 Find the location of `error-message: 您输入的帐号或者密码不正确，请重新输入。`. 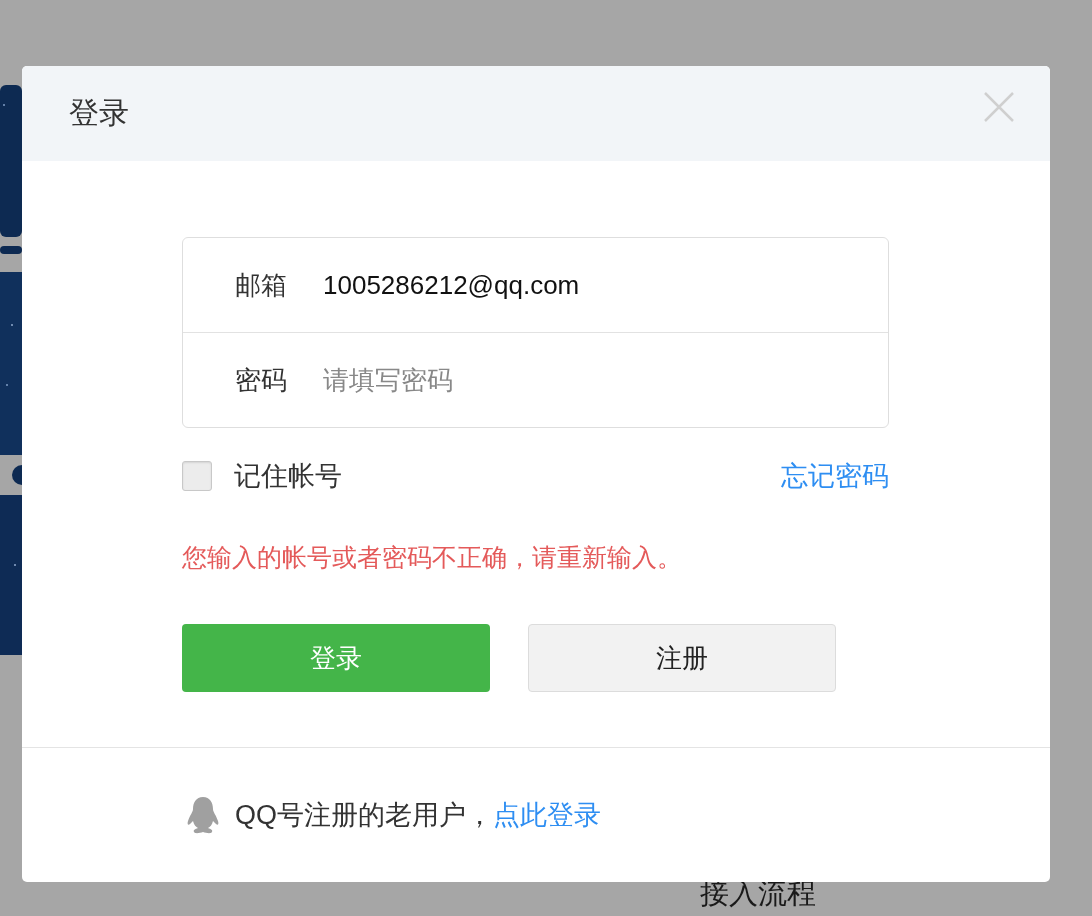

error-message: 您输入的帐号或者密码不正确，请重新输入。 is located at coordinates (432, 557).